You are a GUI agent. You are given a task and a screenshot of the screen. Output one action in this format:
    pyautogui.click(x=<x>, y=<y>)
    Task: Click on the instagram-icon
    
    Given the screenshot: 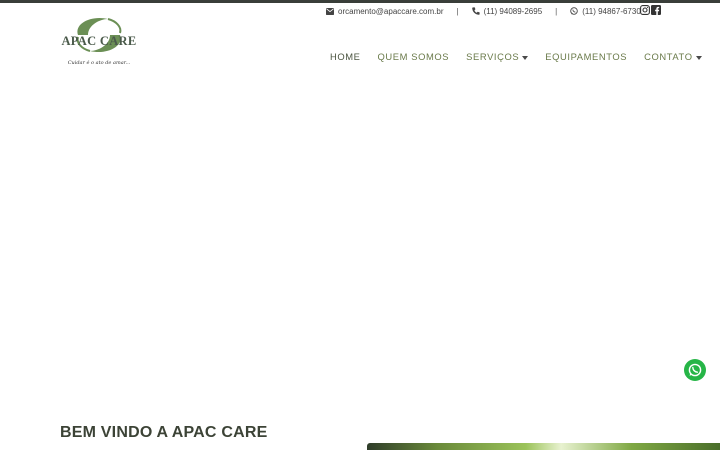 What is the action you would take?
    pyautogui.click(x=645, y=10)
    